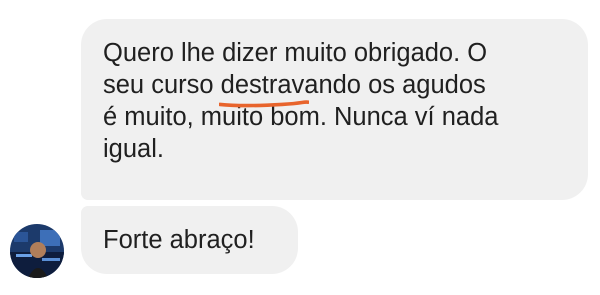 The image size is (600, 295). I want to click on message-line-2-text: seu curso, so click(162, 85).